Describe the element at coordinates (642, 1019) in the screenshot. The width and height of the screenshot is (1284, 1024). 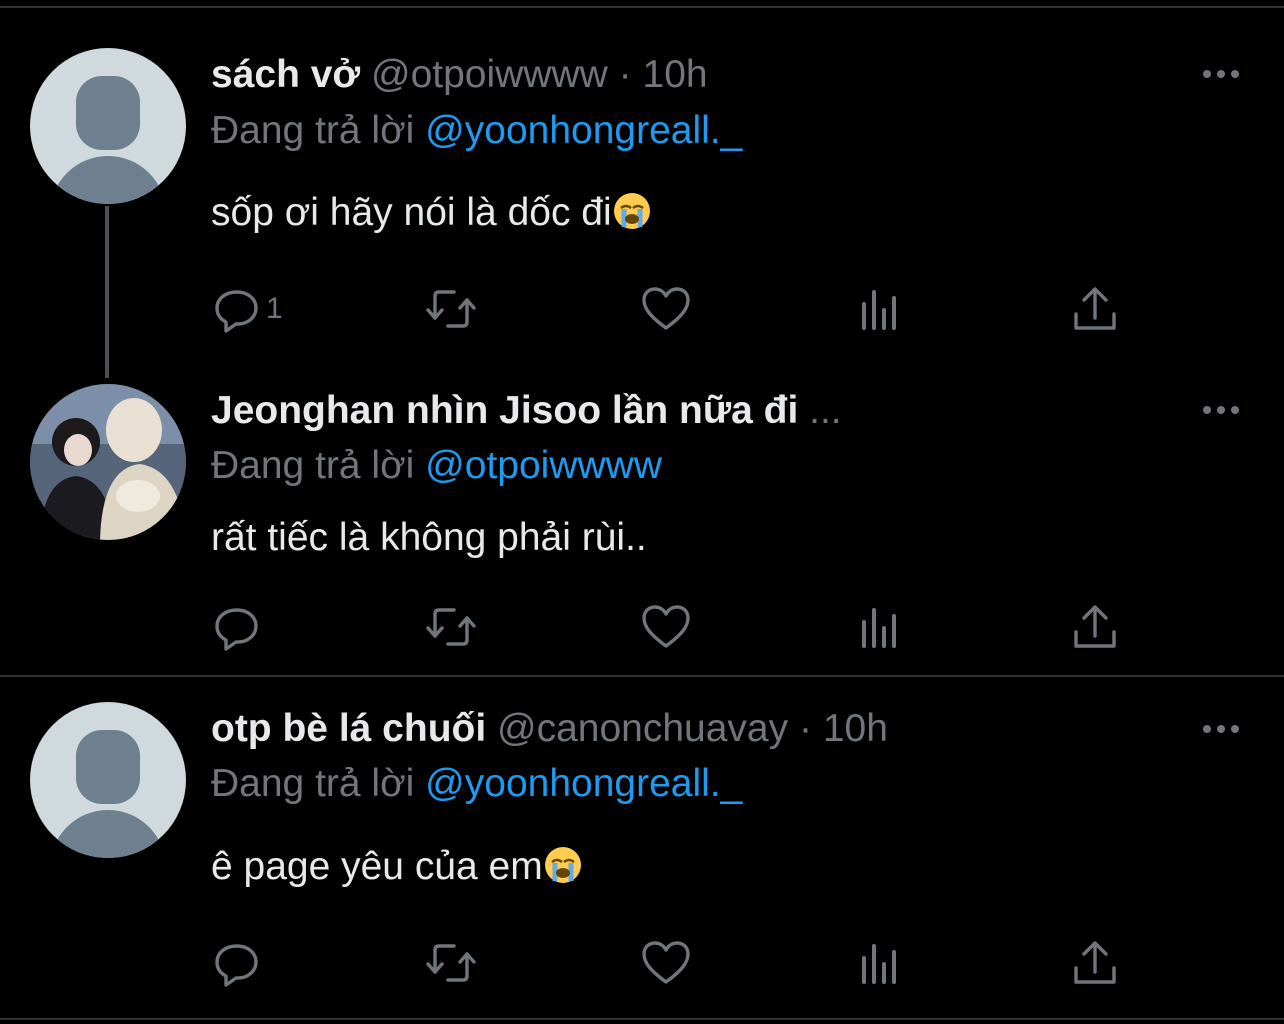
I see `bottom-divider` at that location.